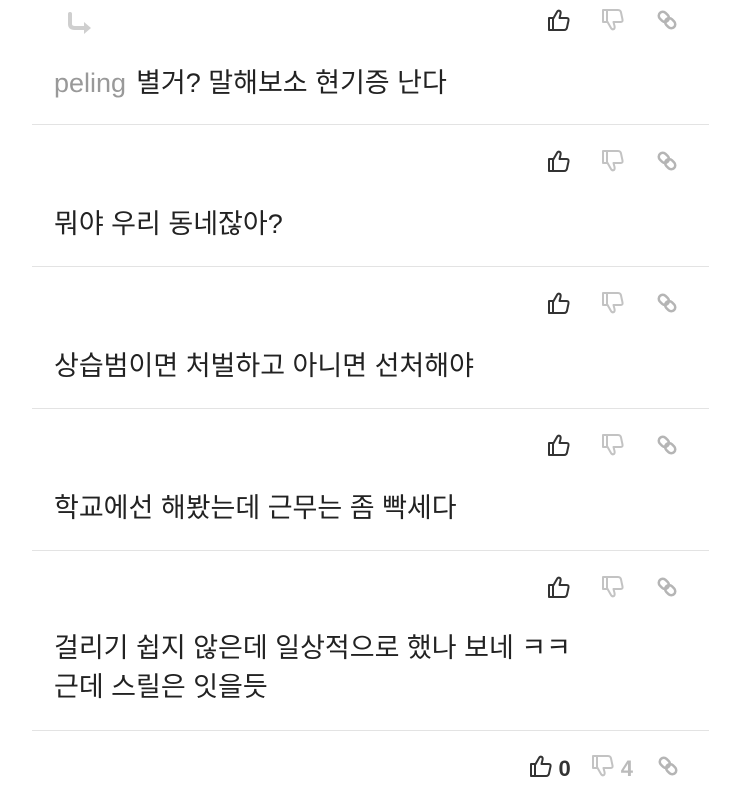  I want to click on post-upvote-button: 0, so click(550, 769).